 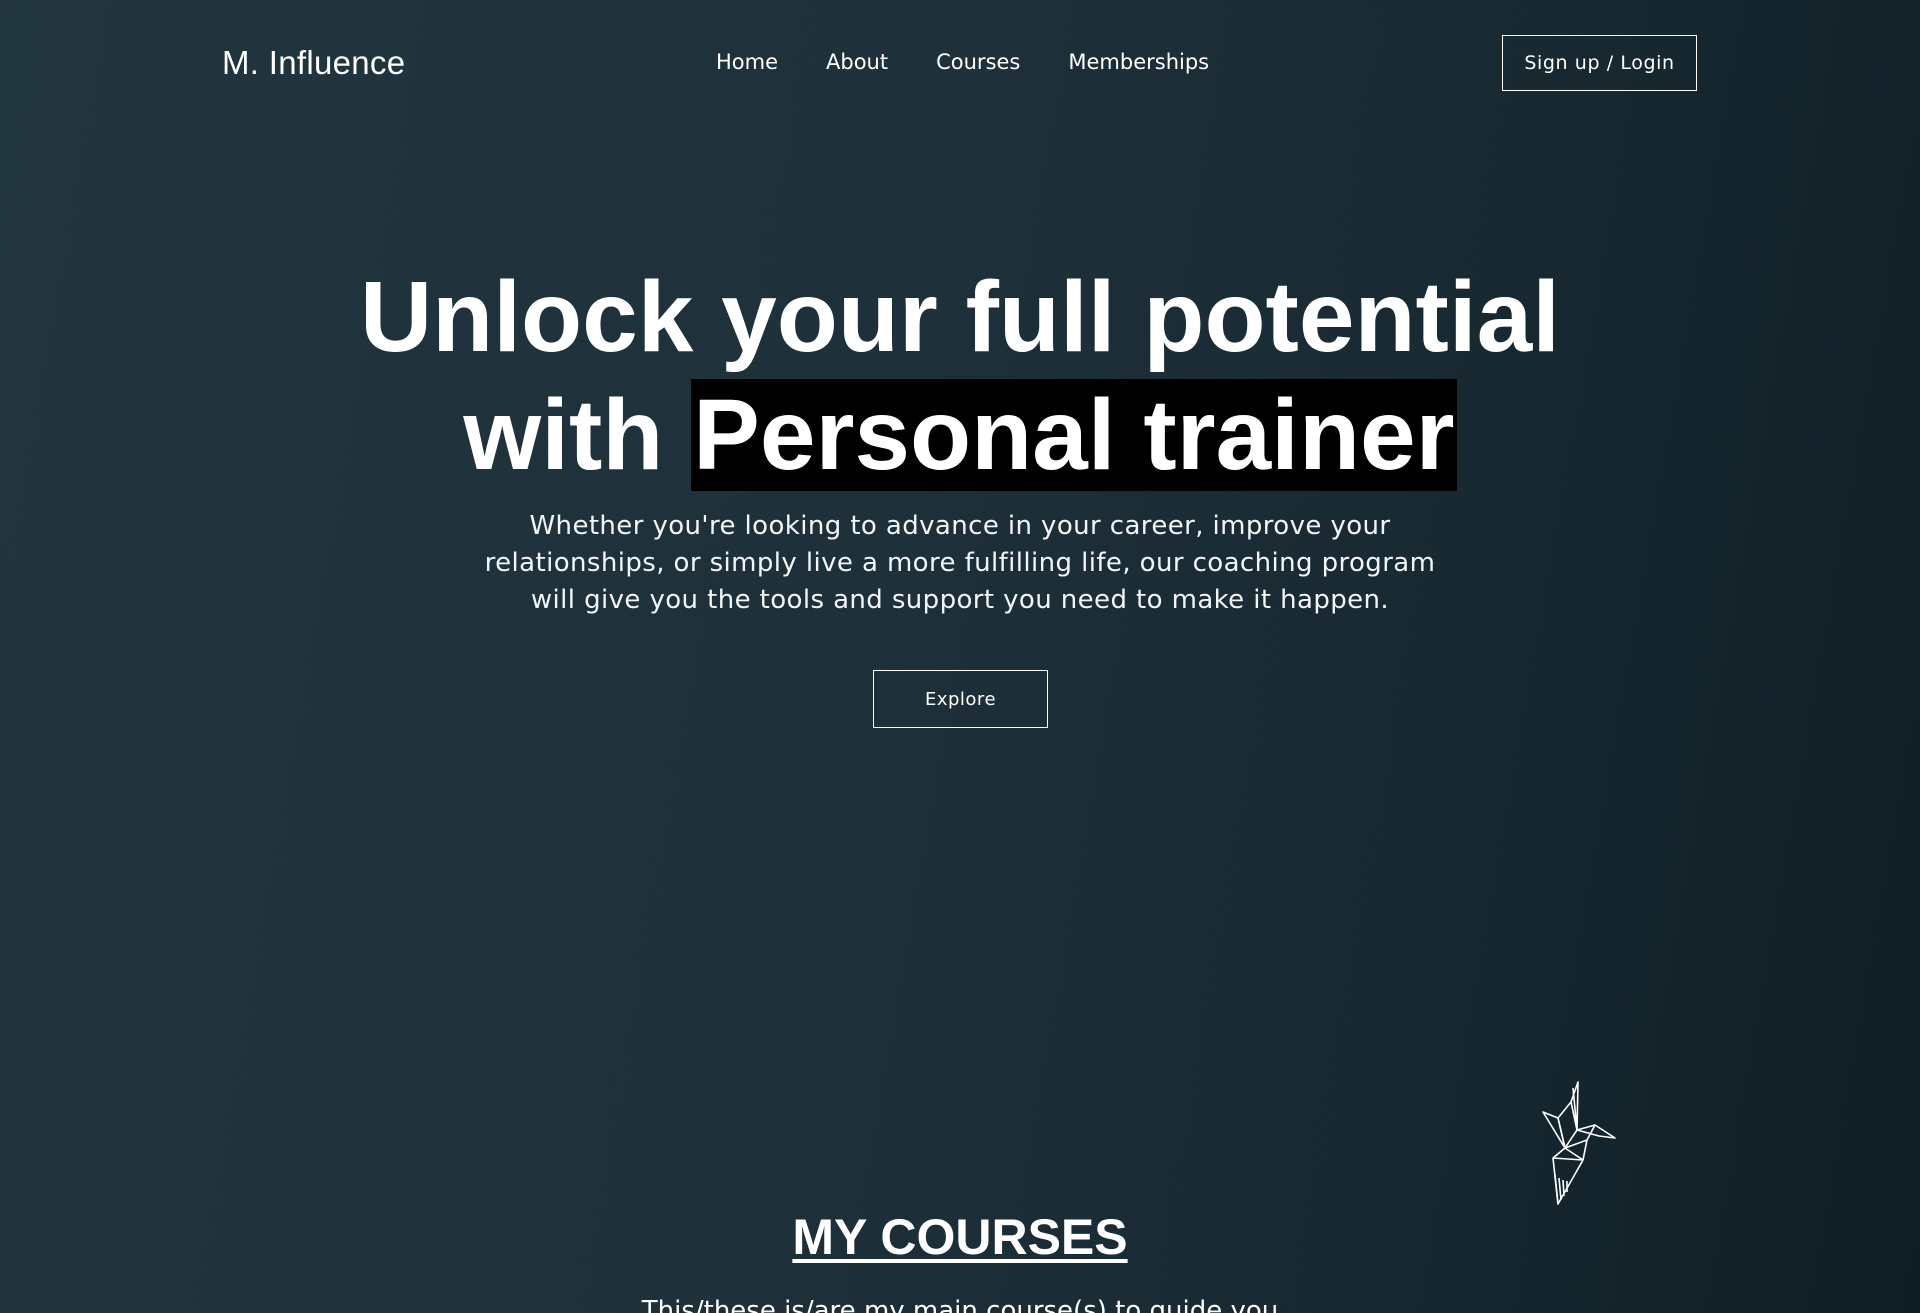 What do you see at coordinates (313, 63) in the screenshot?
I see `site-logo: M. Influence` at bounding box center [313, 63].